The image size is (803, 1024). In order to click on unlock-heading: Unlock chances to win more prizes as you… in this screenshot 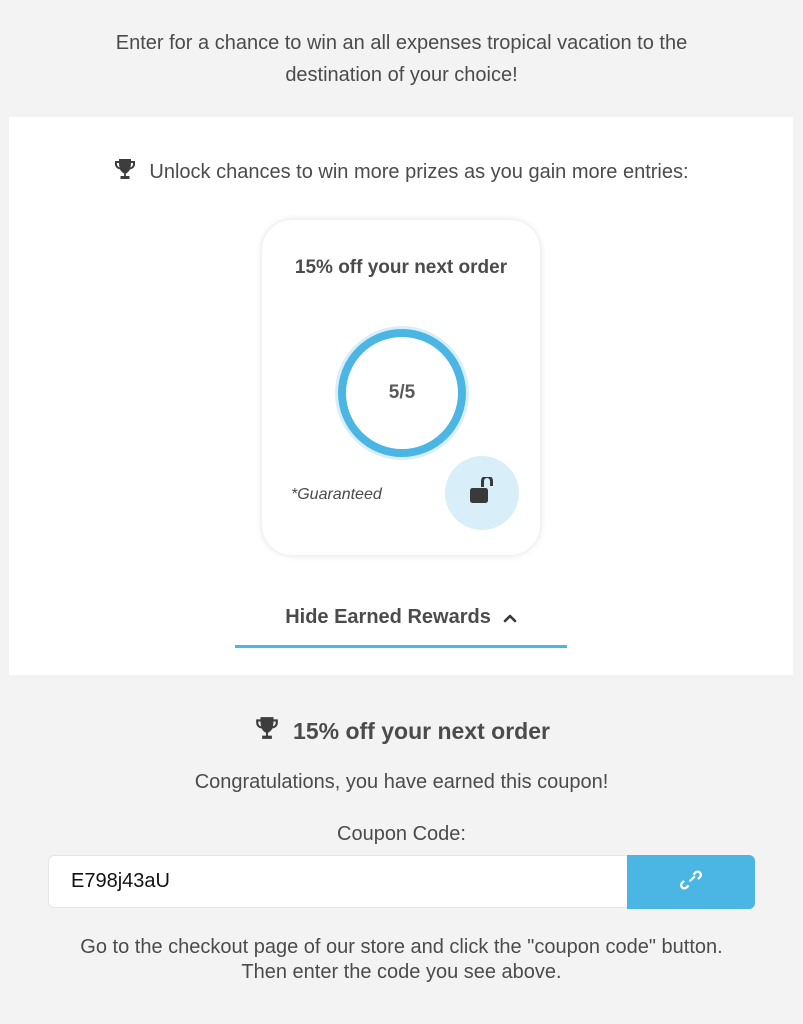, I will do `click(401, 172)`.